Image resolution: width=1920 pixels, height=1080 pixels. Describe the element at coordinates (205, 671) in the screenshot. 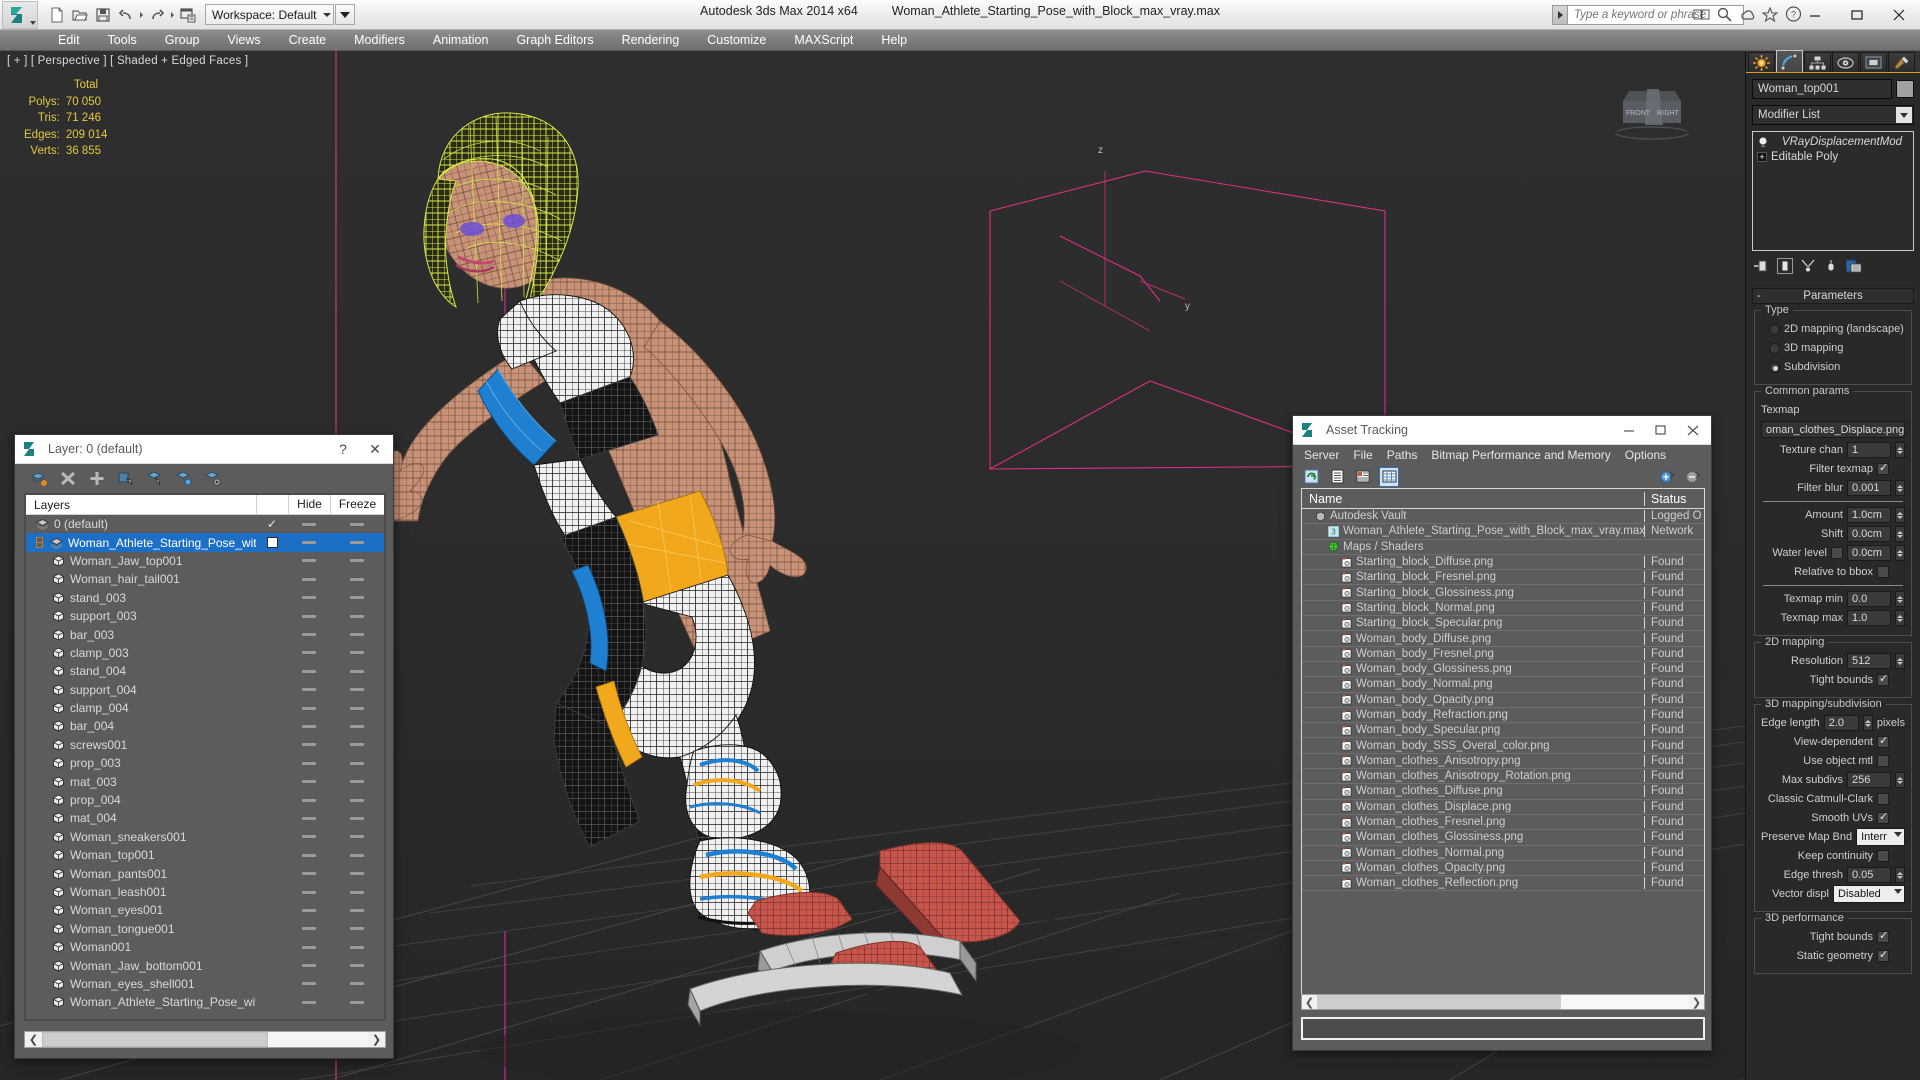

I see `layer-row: stand_004` at that location.